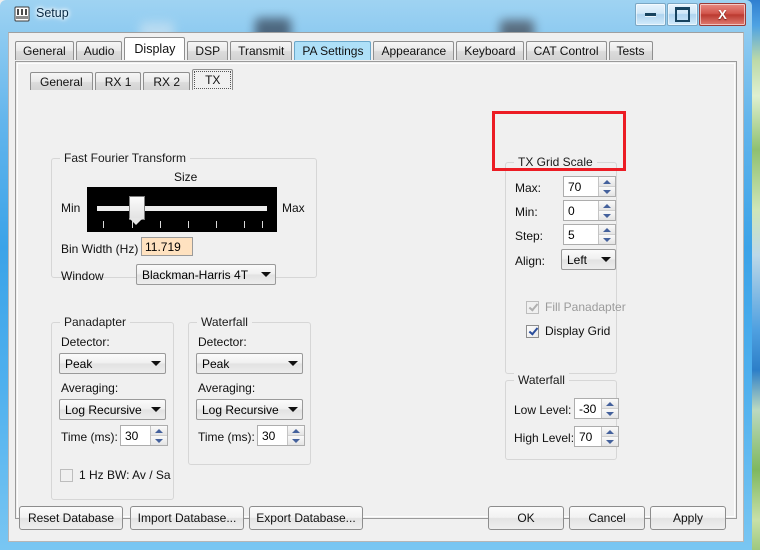 This screenshot has height=550, width=760. I want to click on maximize-button, so click(682, 14).